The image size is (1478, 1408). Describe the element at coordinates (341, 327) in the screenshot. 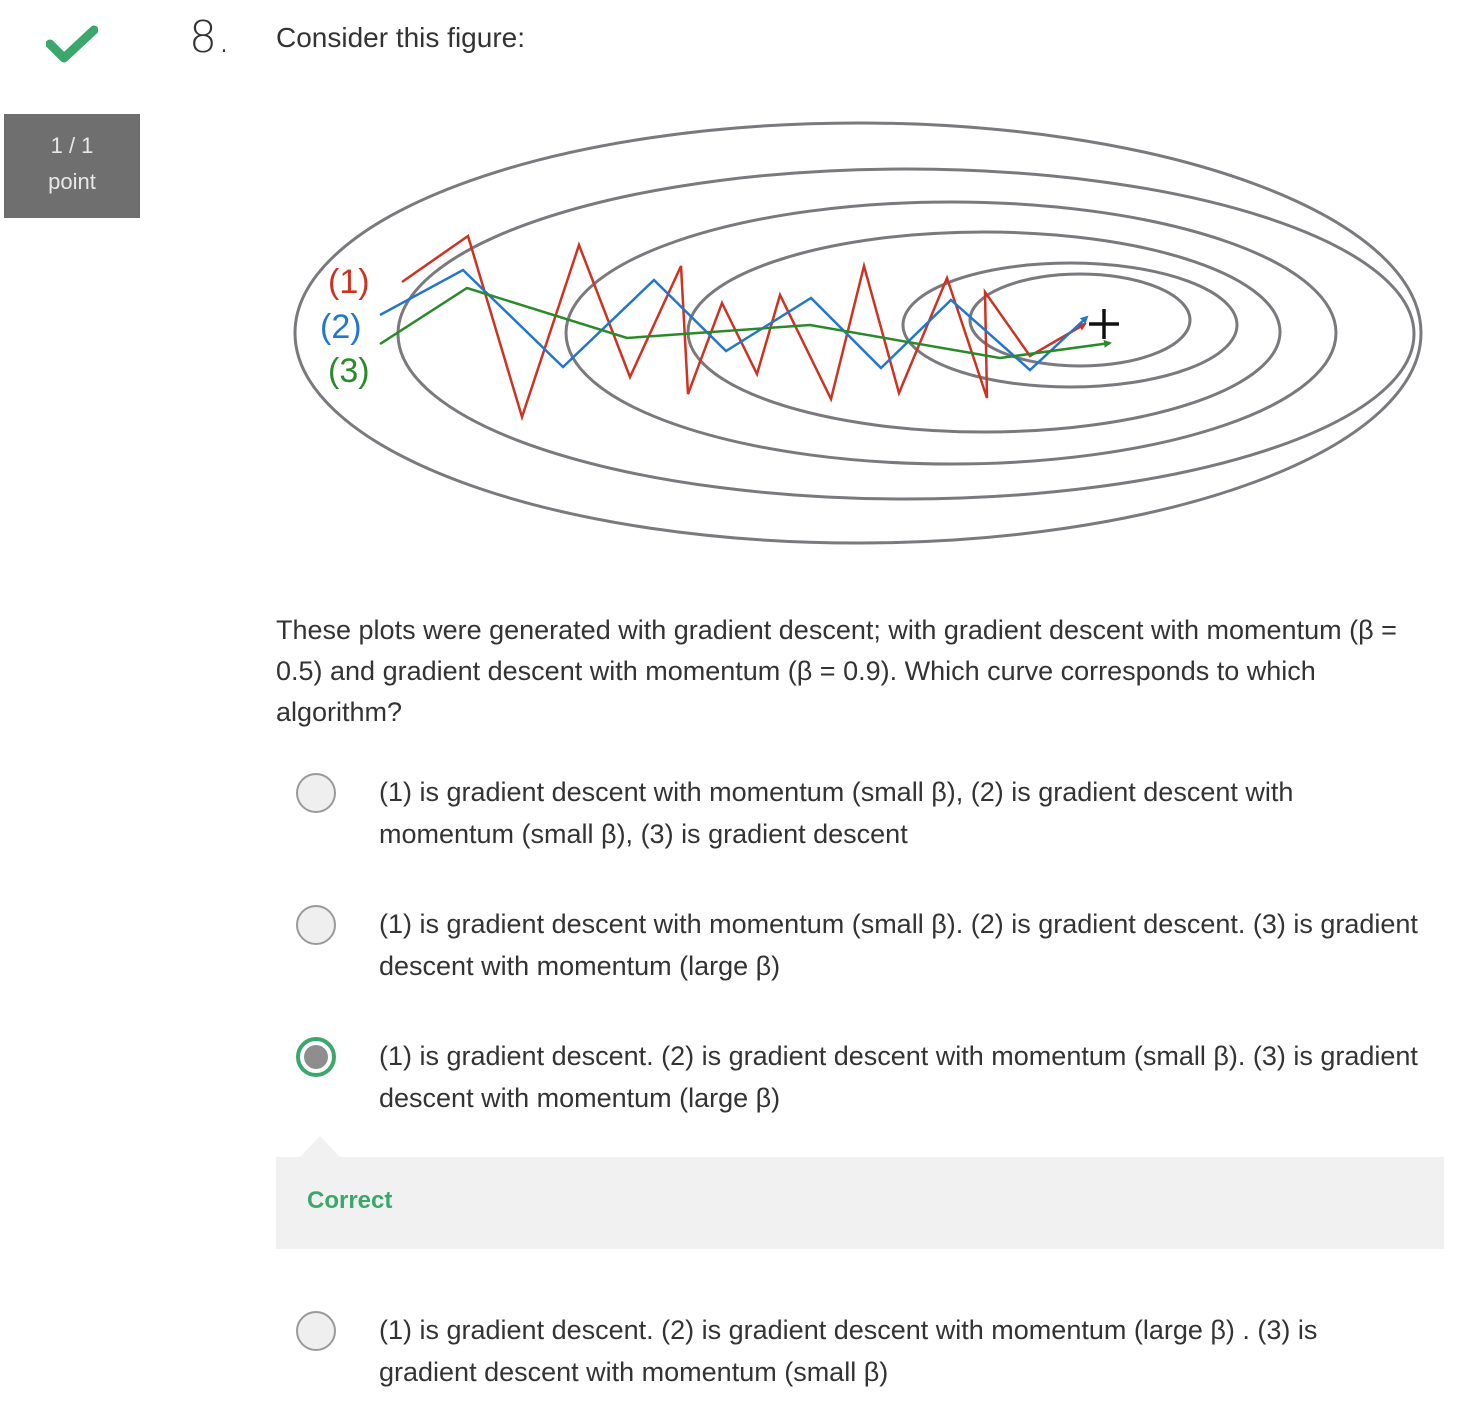

I see `curve-label-2: (2)` at that location.